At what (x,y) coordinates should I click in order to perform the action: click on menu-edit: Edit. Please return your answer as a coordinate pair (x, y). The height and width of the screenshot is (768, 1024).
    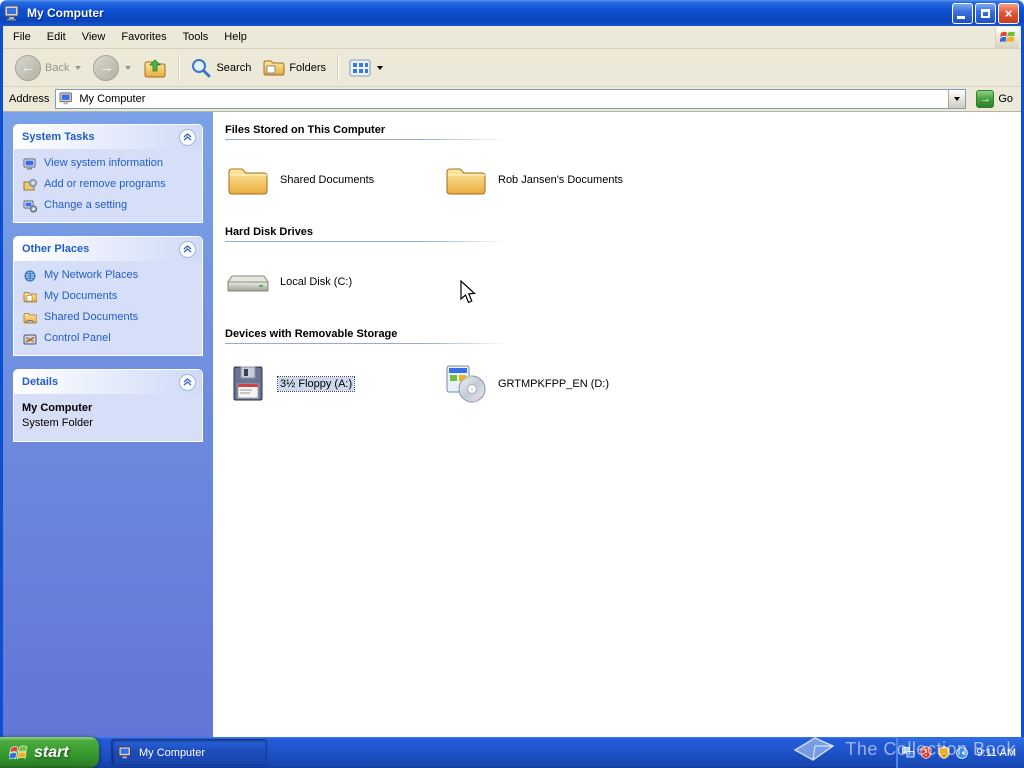
    Looking at the image, I should click on (56, 37).